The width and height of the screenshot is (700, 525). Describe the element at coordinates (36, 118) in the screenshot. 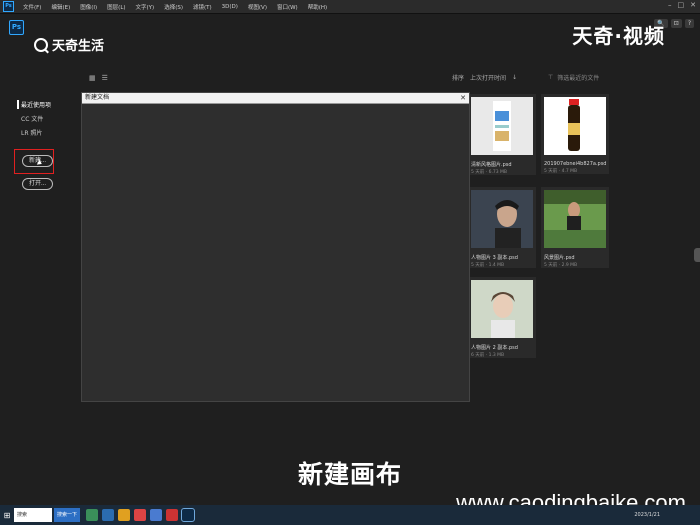

I see `sidebar-item-cc-files: CC 文件` at that location.